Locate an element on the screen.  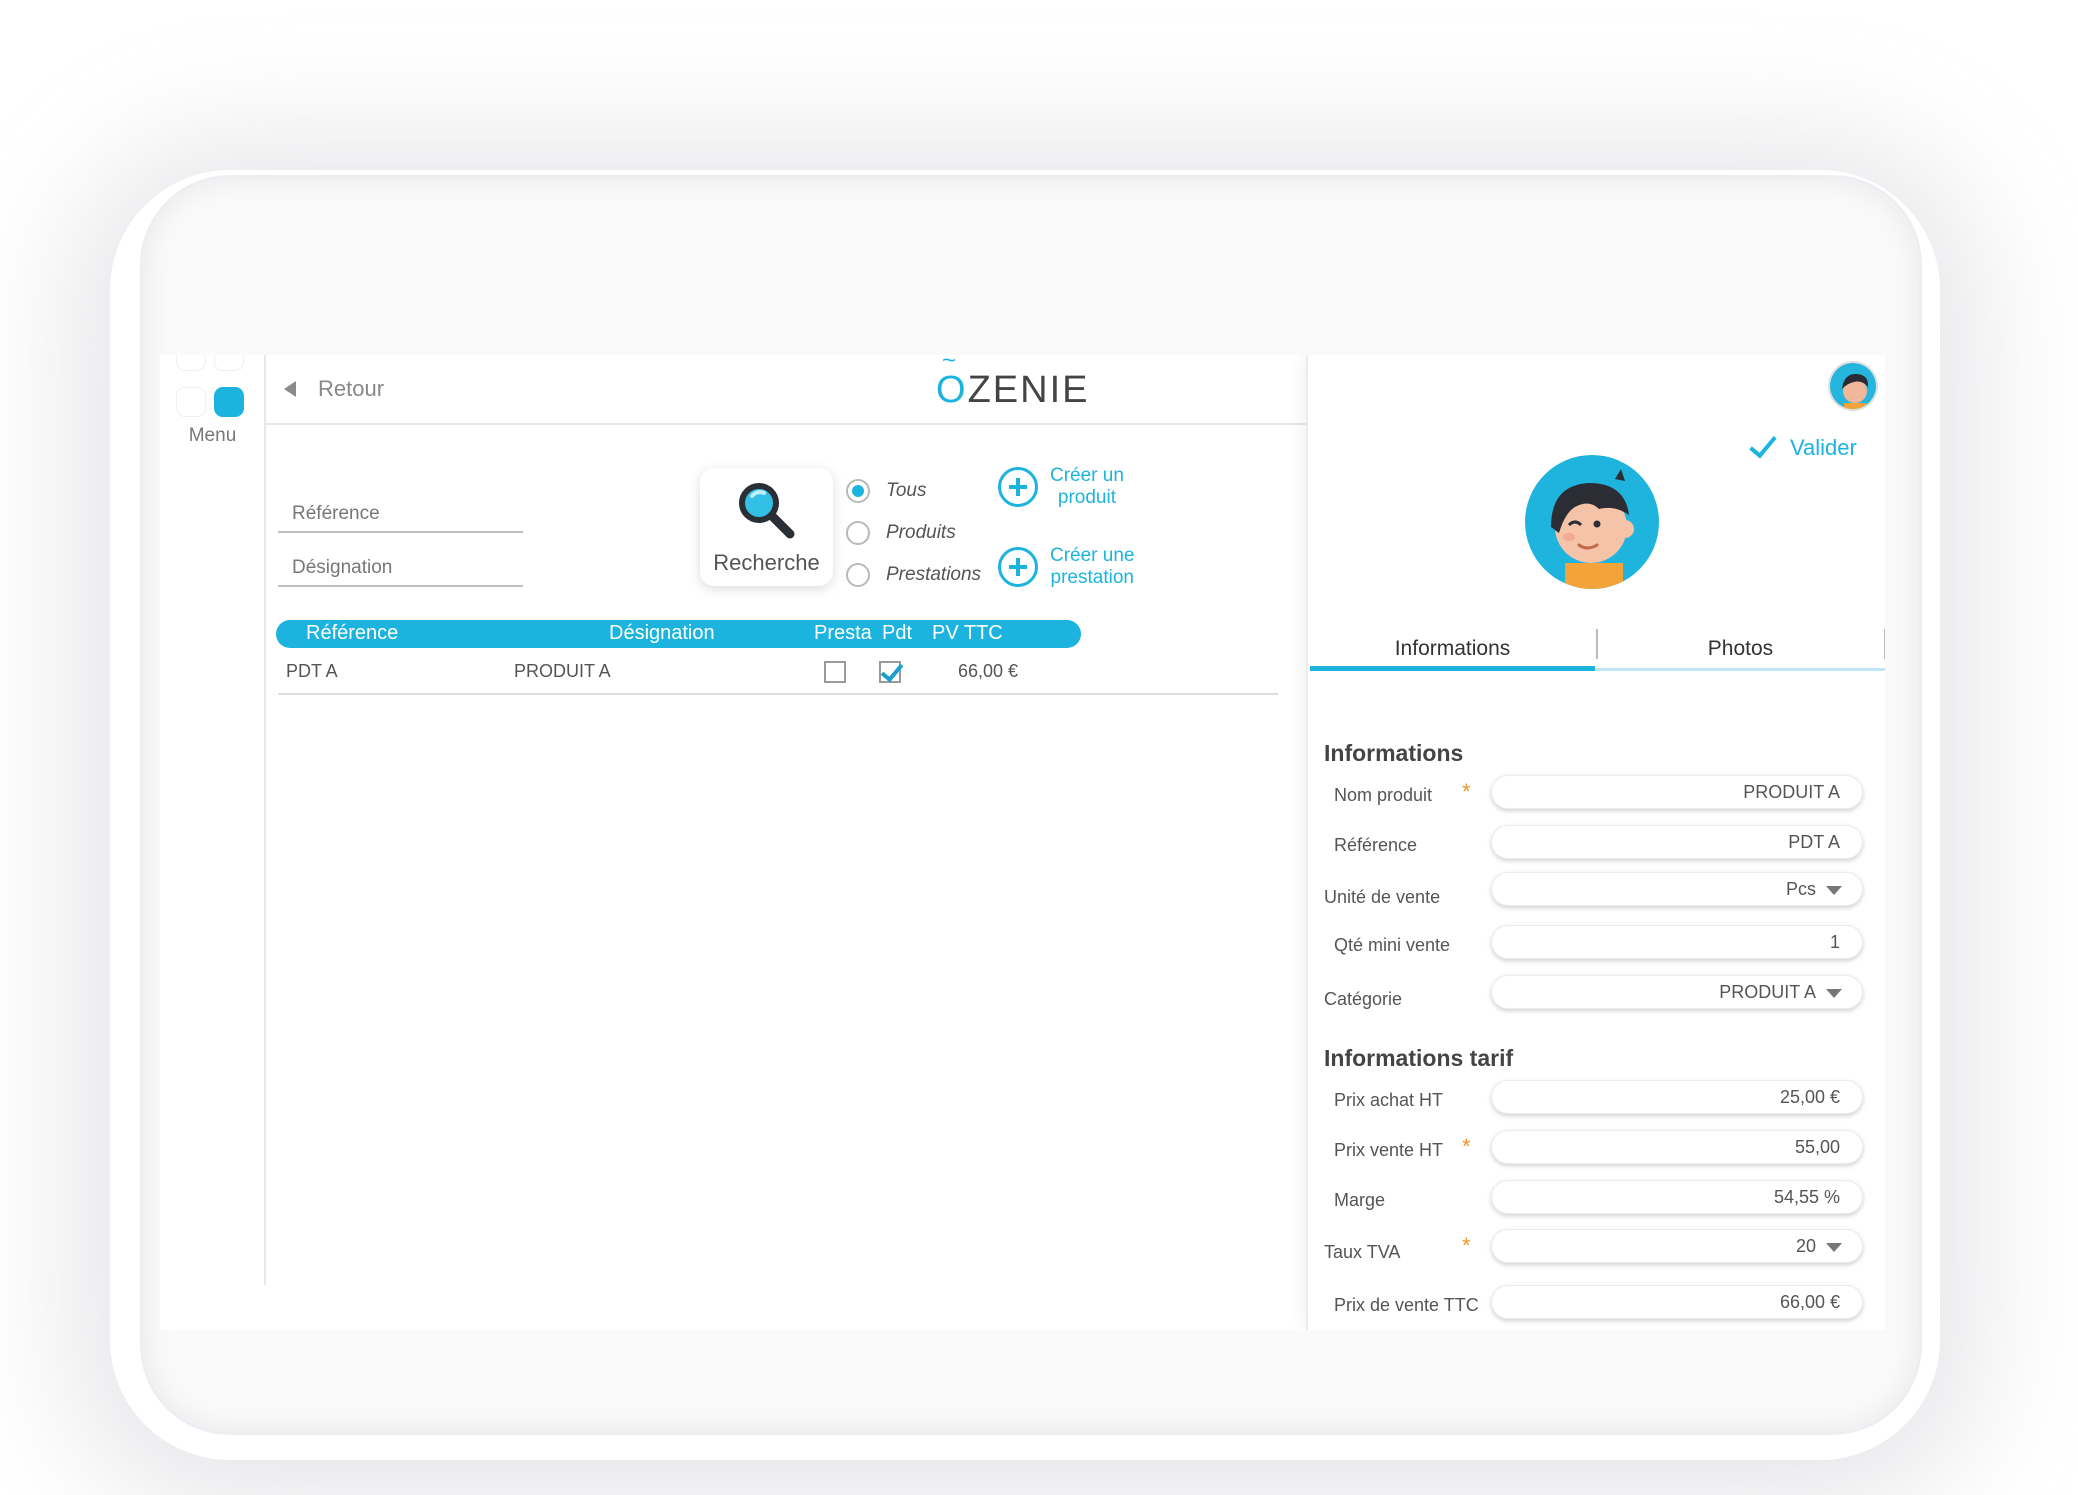
row-reference: Référence PDT A is located at coordinates (1596, 845).